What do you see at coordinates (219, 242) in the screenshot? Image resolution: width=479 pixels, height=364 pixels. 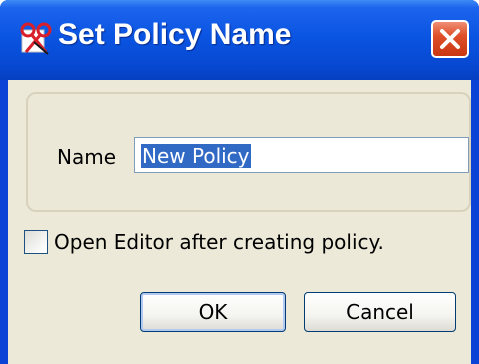 I see `open-editor-label: Open Editor after creating policy.` at bounding box center [219, 242].